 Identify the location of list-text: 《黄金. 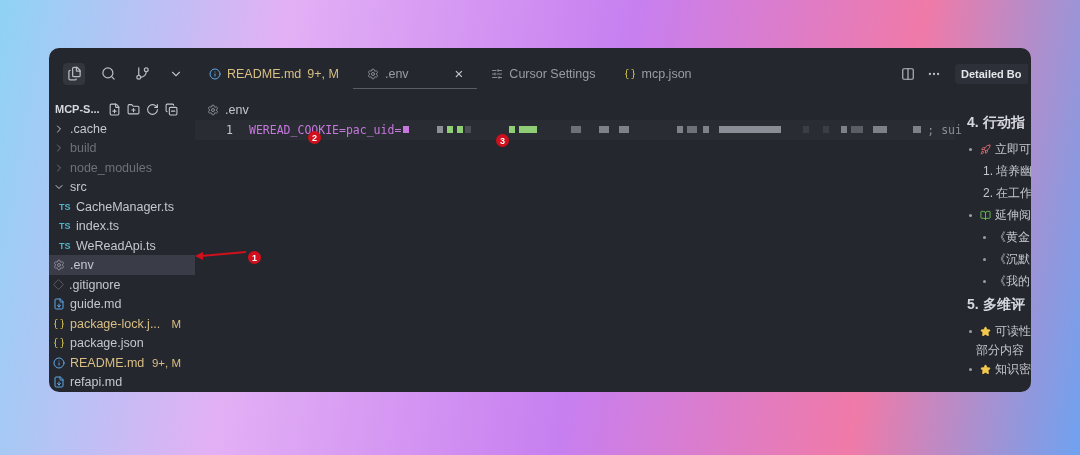
(1012, 237).